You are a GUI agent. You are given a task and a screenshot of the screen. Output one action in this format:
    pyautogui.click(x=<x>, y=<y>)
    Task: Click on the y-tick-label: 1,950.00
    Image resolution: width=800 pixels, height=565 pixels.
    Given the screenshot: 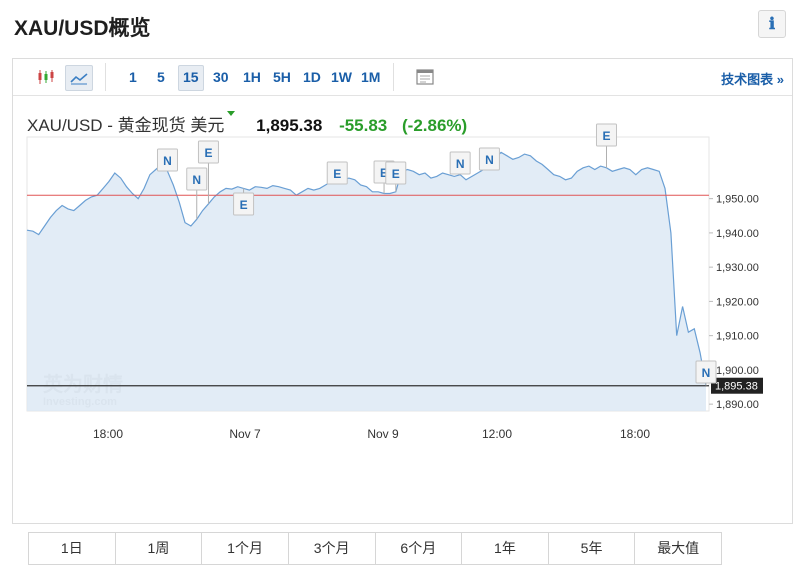 What is the action you would take?
    pyautogui.click(x=737, y=200)
    